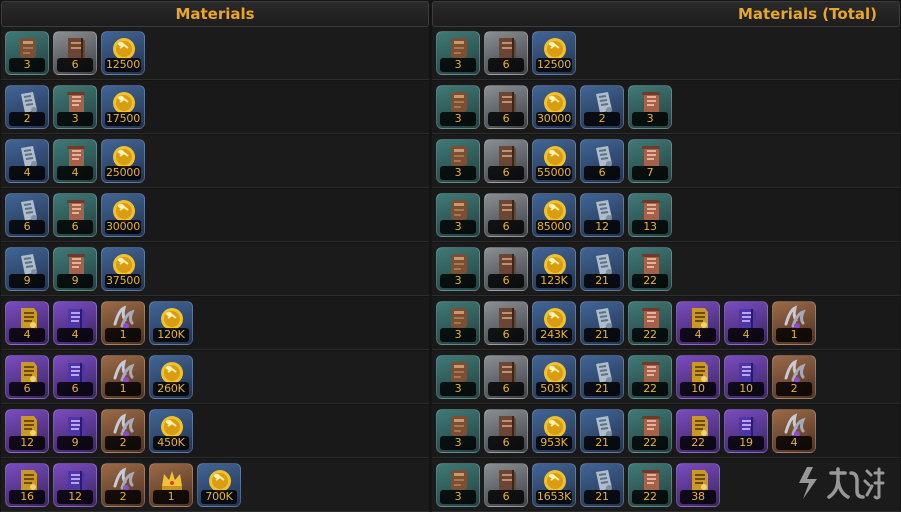 The height and width of the screenshot is (512, 901). What do you see at coordinates (27, 431) in the screenshot?
I see `gold-scroll-item: 12` at bounding box center [27, 431].